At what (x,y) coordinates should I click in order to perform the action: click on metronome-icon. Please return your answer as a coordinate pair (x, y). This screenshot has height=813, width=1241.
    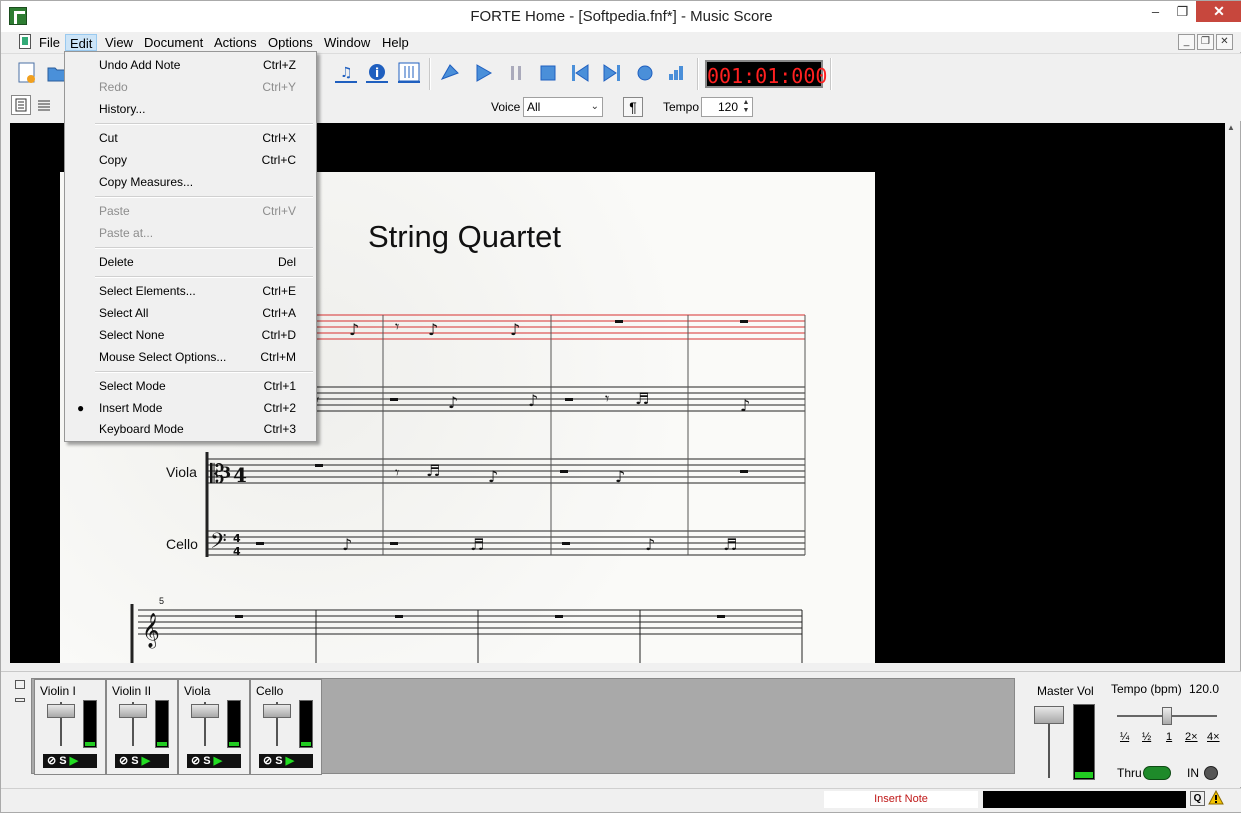
    Looking at the image, I should click on (450, 73).